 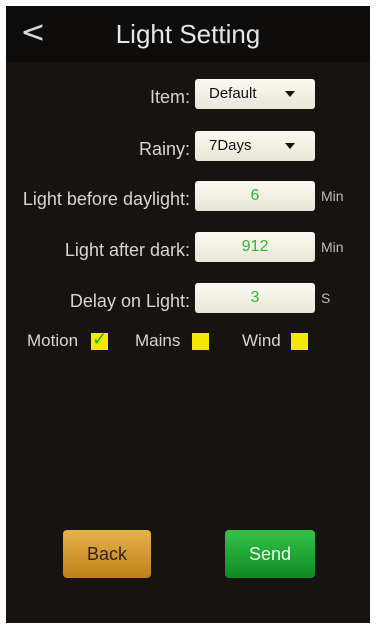 I want to click on delay-on-light-unit: S, so click(x=326, y=298).